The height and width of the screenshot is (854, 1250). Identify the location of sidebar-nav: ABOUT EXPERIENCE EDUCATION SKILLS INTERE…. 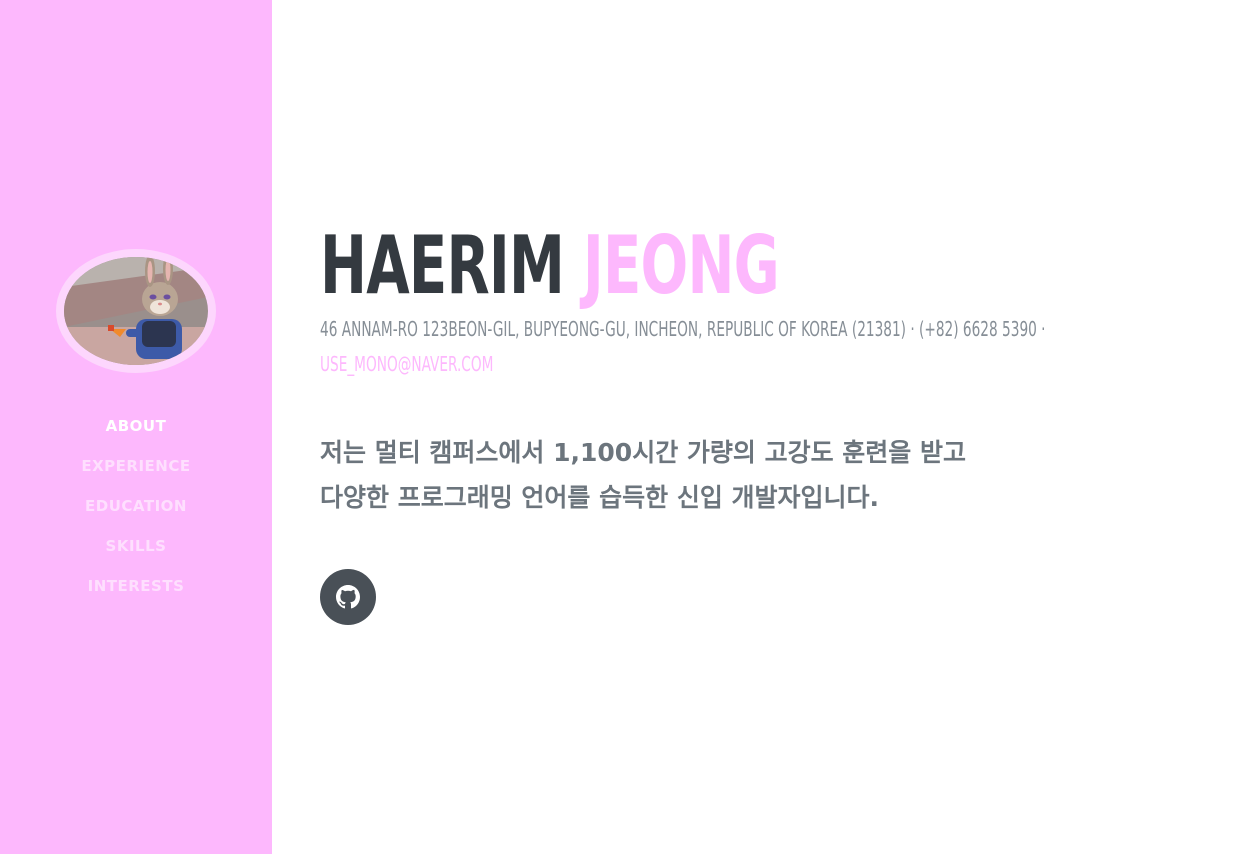
(136, 508).